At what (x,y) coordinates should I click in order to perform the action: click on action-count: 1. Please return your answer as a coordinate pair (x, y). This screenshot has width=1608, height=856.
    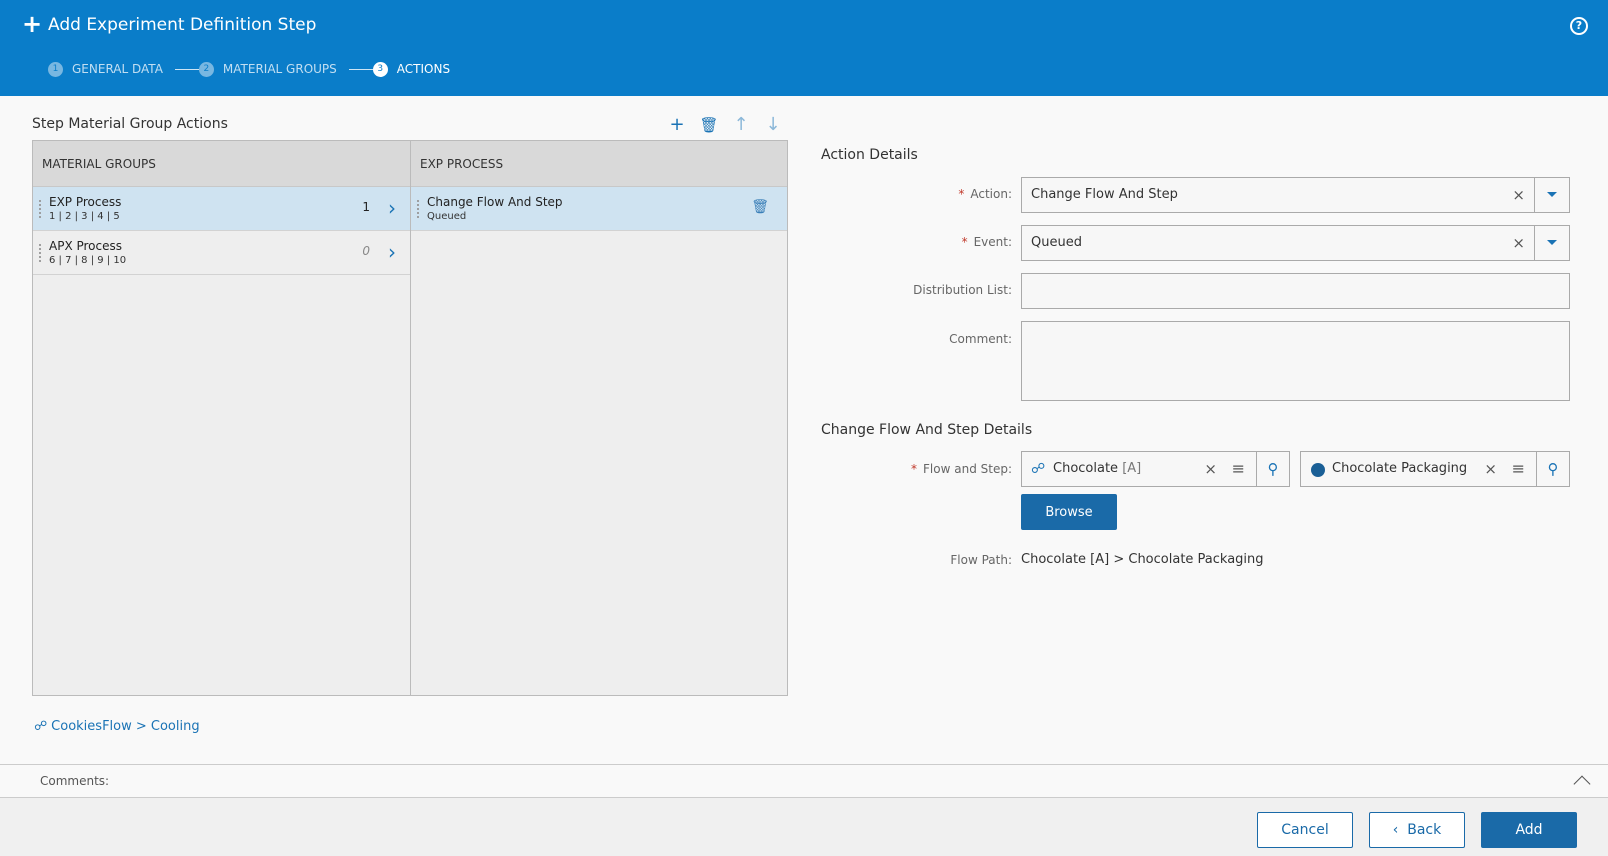
    Looking at the image, I should click on (366, 207).